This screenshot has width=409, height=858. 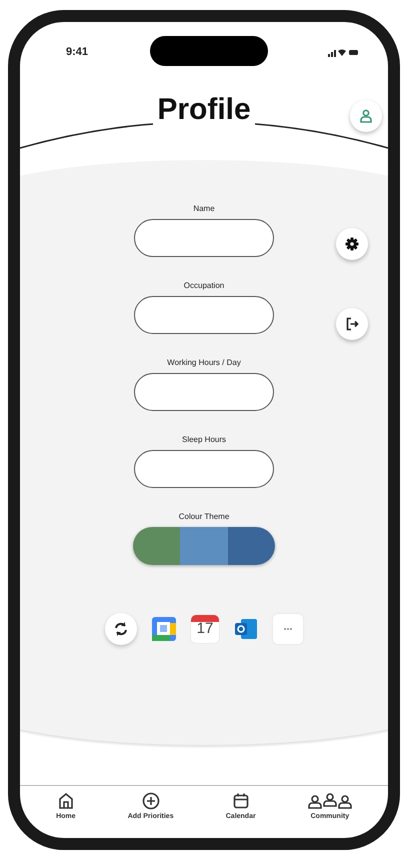 I want to click on status-icons, so click(x=343, y=52).